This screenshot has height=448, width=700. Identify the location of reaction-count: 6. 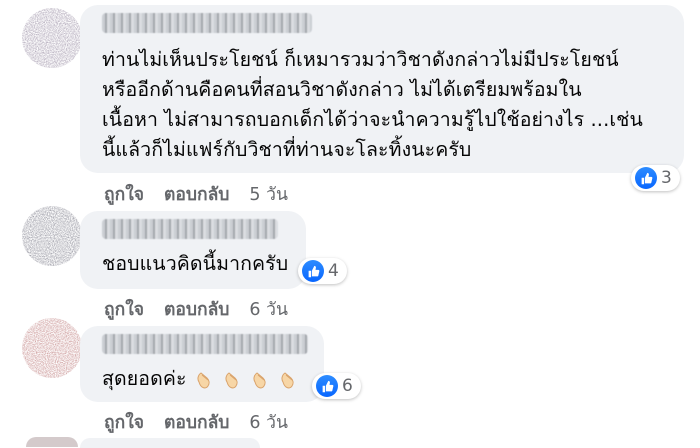
(336, 386).